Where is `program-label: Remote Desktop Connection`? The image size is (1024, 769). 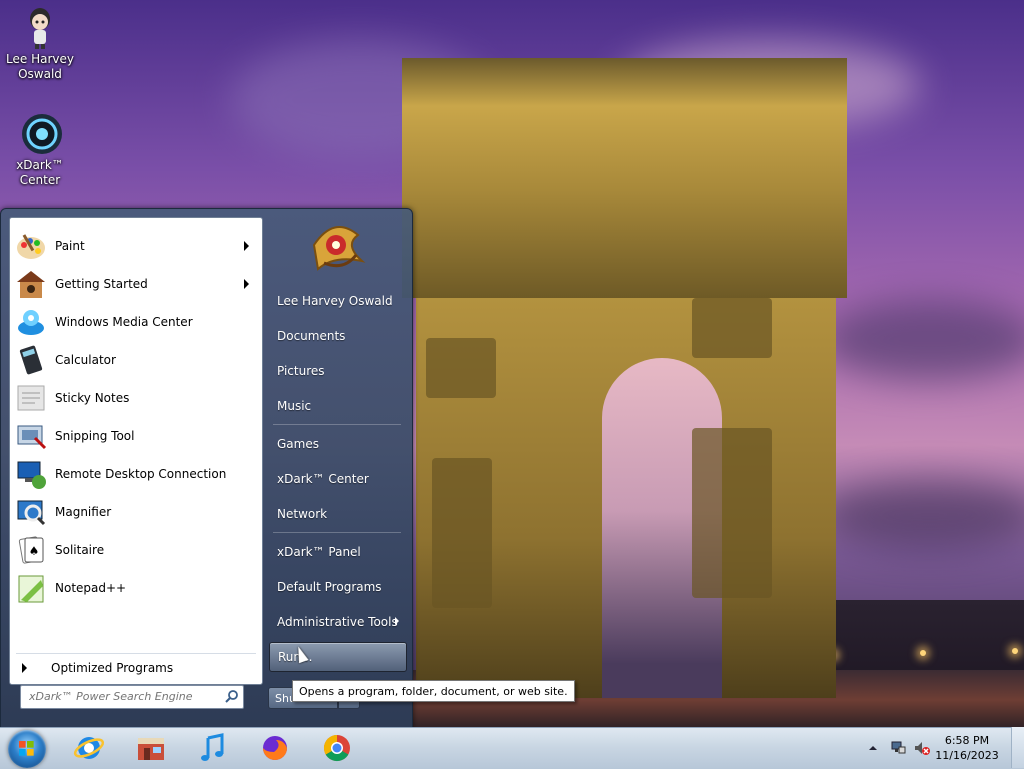
program-label: Remote Desktop Connection is located at coordinates (141, 474).